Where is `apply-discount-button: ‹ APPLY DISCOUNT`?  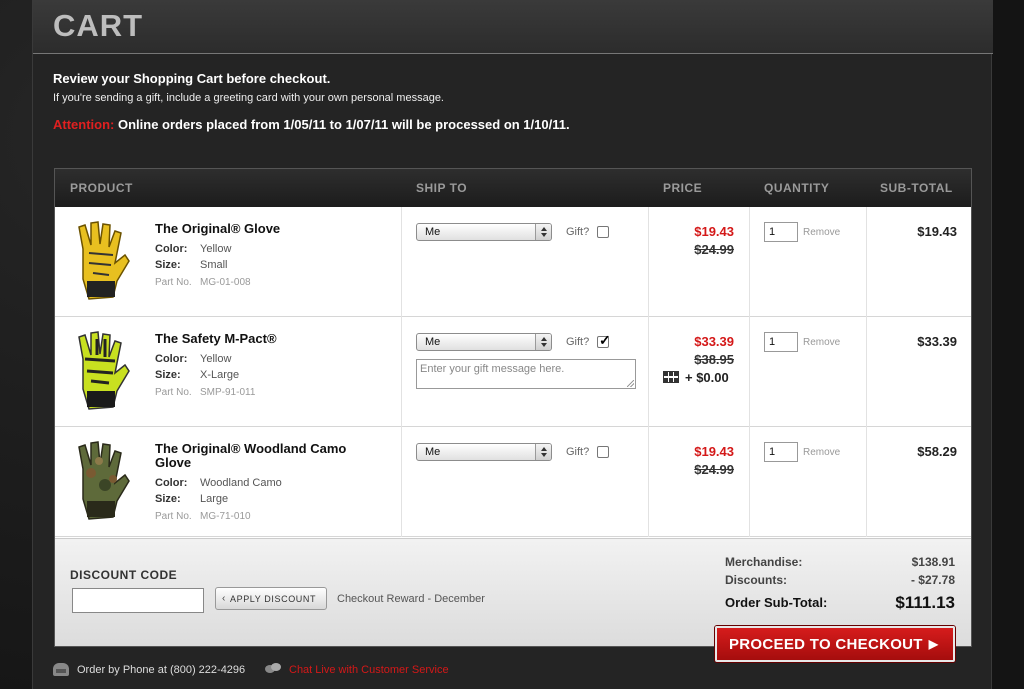
apply-discount-button: ‹ APPLY DISCOUNT is located at coordinates (271, 598).